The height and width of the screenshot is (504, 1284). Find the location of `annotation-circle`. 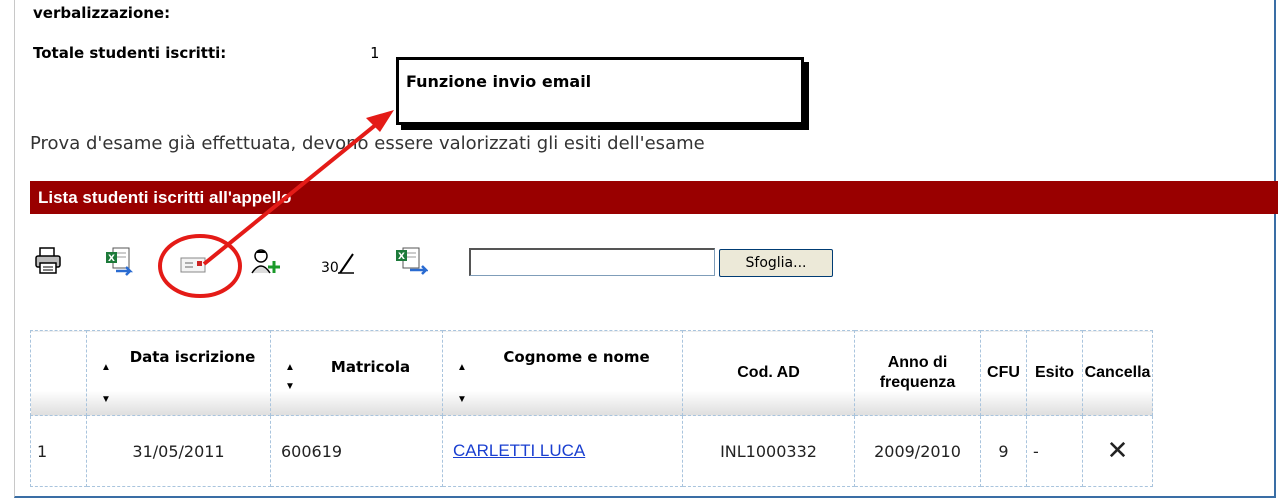

annotation-circle is located at coordinates (200, 266).